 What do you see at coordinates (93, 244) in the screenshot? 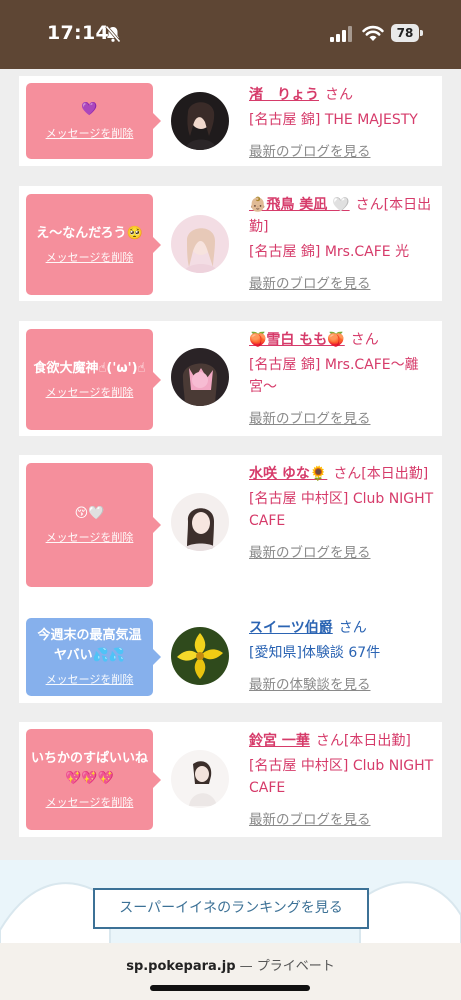
I see `message-bubble: え〜なんだろう🥺 メッセージを削除` at bounding box center [93, 244].